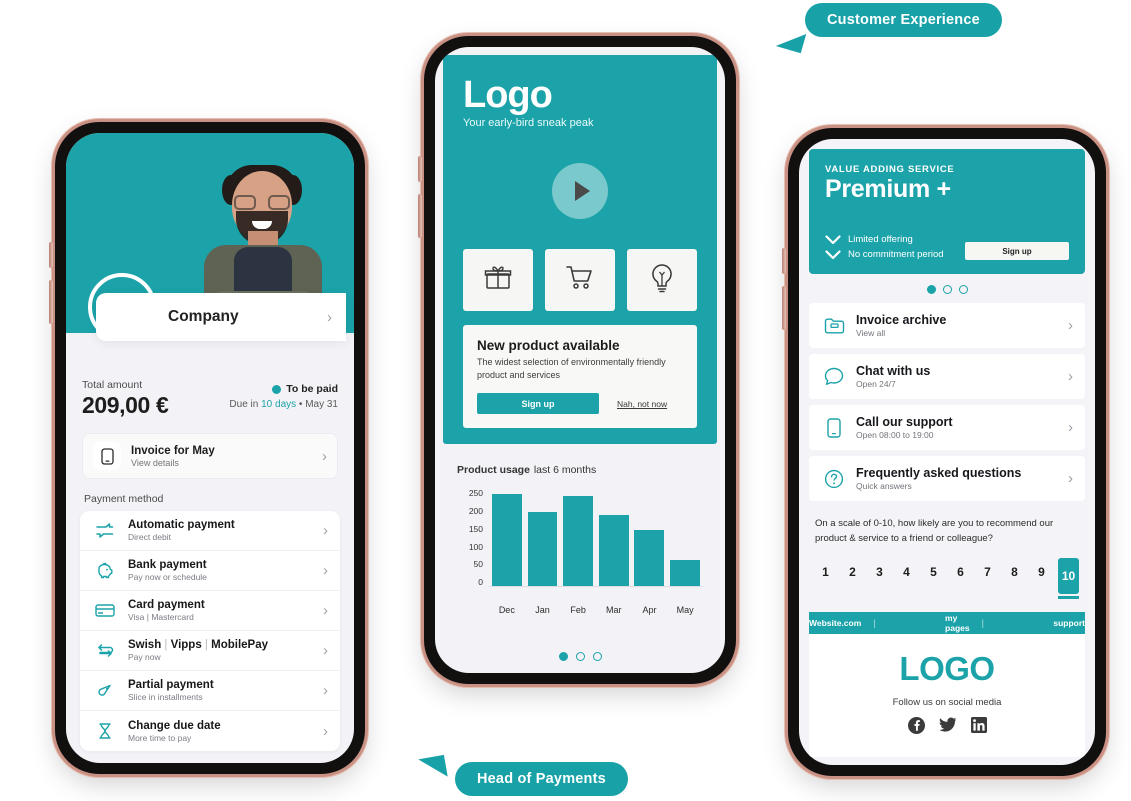 The width and height of the screenshot is (1131, 801). I want to click on support-row-sub: View all, so click(871, 333).